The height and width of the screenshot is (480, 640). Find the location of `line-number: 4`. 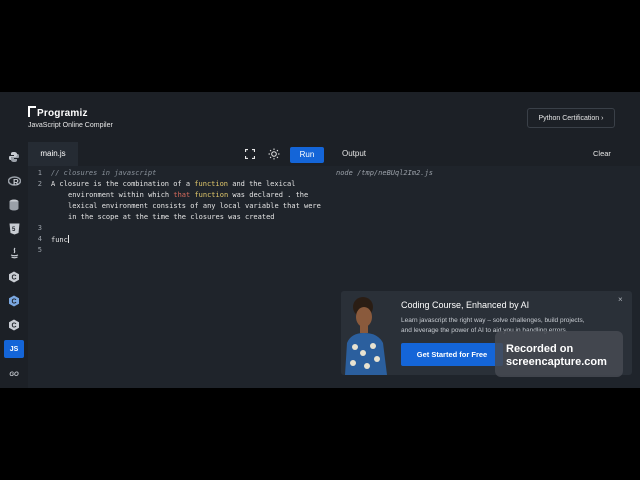

line-number: 4 is located at coordinates (39, 239).